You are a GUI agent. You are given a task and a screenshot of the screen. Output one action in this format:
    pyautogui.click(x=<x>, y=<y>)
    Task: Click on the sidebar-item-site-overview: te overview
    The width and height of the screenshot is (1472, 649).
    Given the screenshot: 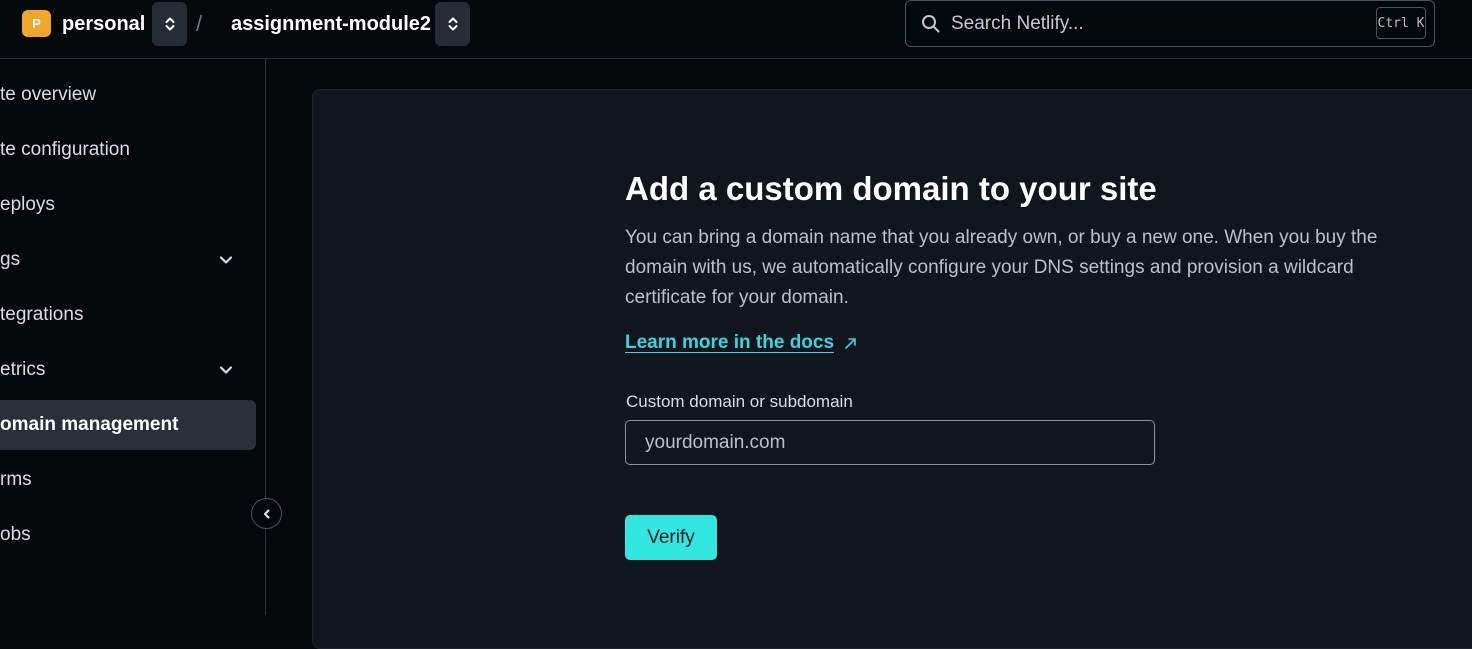 What is the action you would take?
    pyautogui.click(x=128, y=95)
    